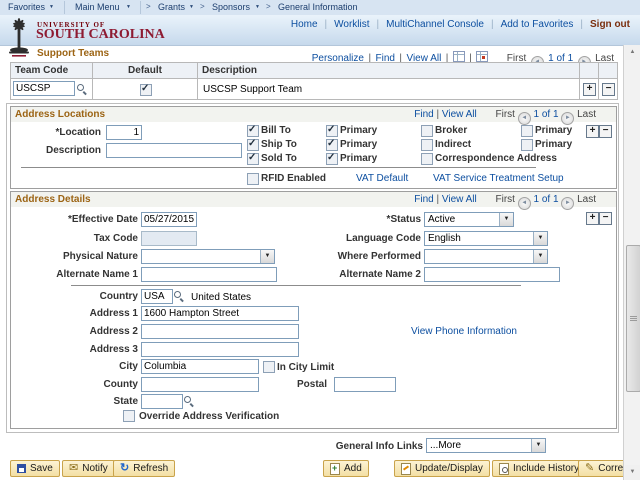 The height and width of the screenshot is (480, 640). I want to click on bill-to-checkbox, so click(253, 130).